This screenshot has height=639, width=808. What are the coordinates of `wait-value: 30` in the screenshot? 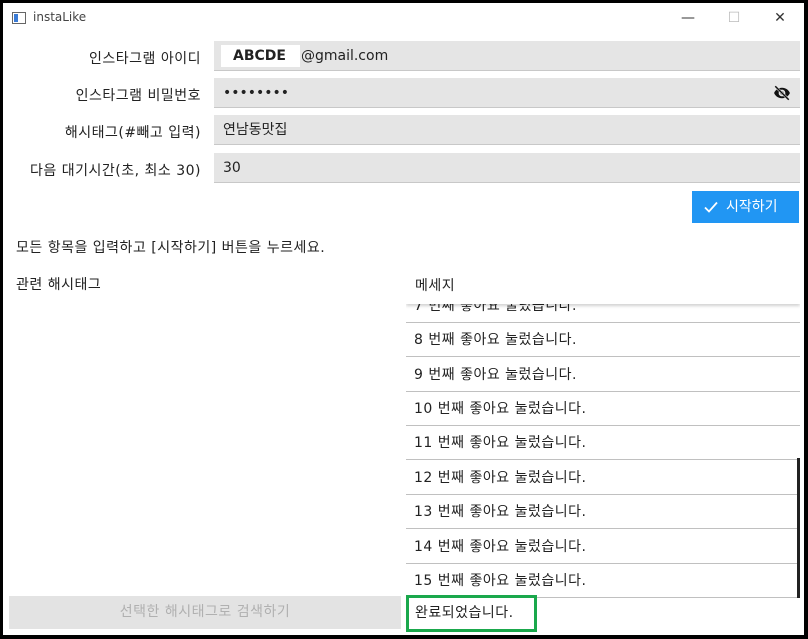 It's located at (232, 168).